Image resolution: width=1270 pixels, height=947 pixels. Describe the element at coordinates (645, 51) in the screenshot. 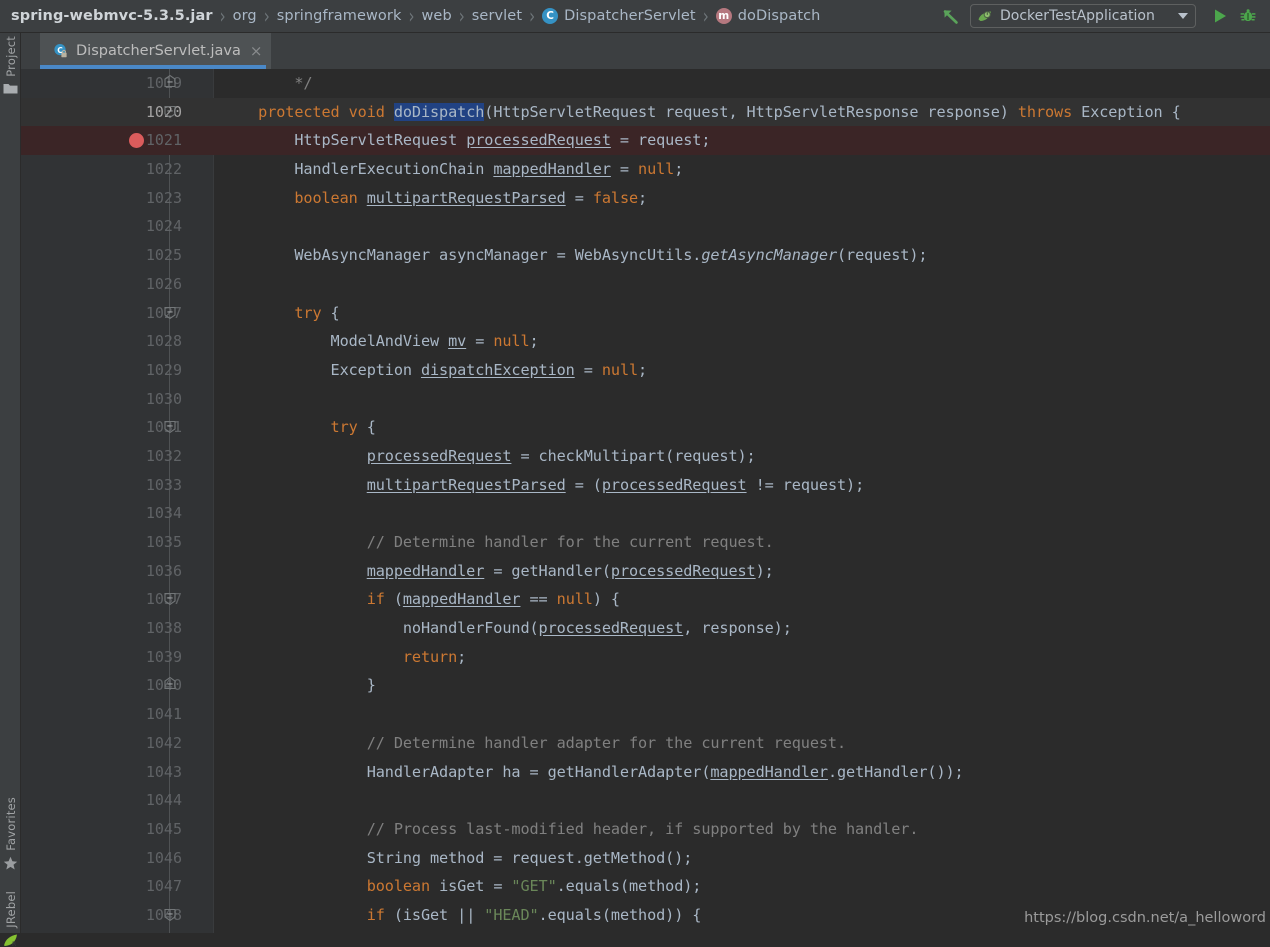

I see `editor-tabs: C DispatcherServlet.java ×` at that location.